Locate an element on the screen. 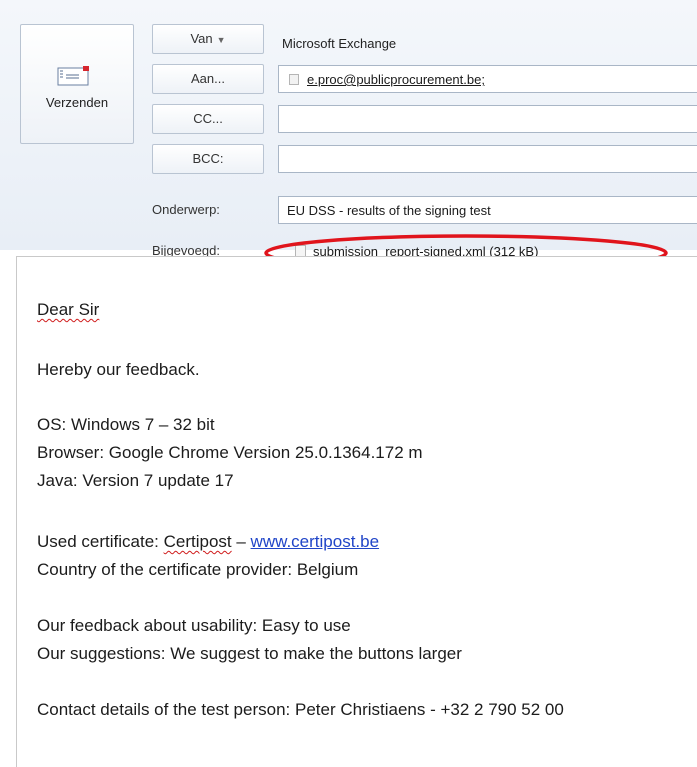  greeting-text: Dear Sir is located at coordinates (68, 309).